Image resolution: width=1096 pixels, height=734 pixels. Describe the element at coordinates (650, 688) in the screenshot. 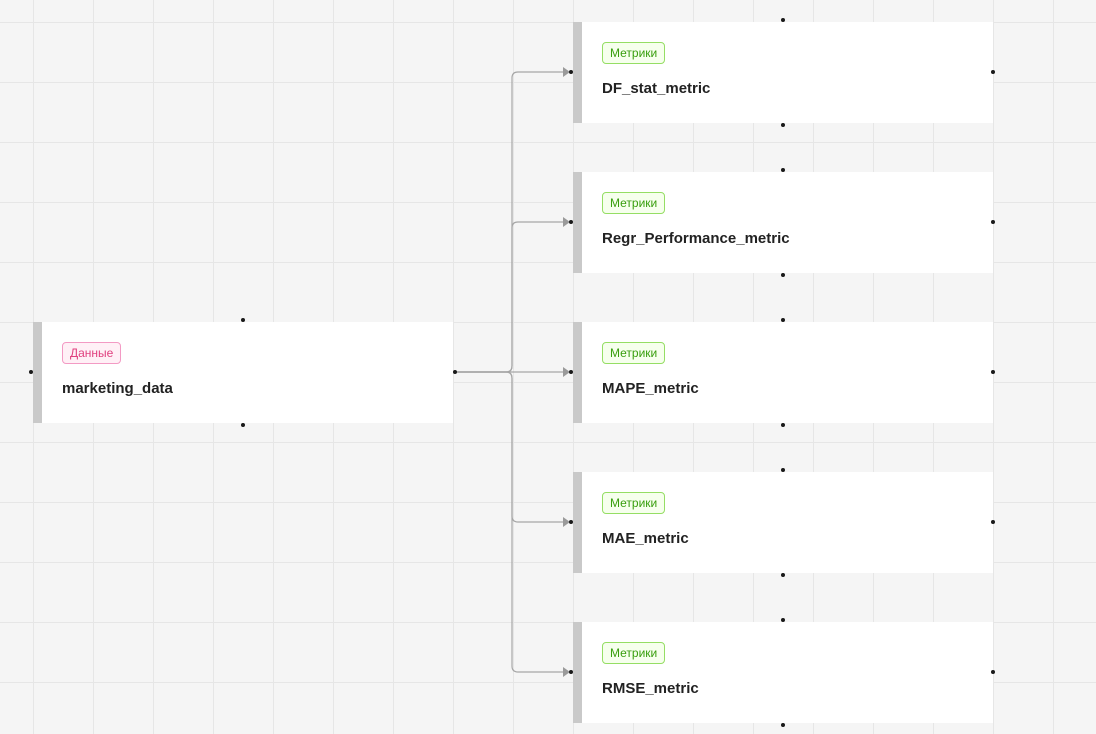

I see `node-title: RMSE_metric` at that location.